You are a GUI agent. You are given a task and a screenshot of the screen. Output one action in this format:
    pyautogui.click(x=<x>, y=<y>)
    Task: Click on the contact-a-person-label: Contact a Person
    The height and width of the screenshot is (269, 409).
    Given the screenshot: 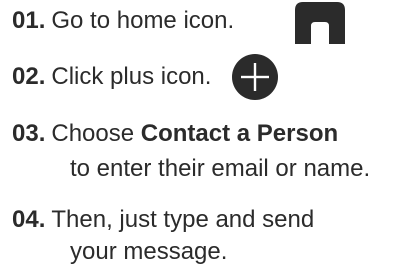 What is the action you would take?
    pyautogui.click(x=239, y=133)
    